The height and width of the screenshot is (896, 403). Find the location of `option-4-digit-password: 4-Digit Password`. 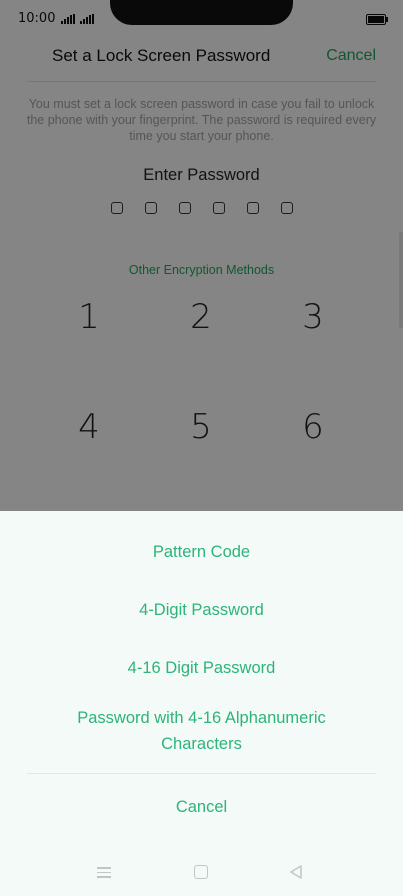

option-4-digit-password: 4-Digit Password is located at coordinates (201, 610).